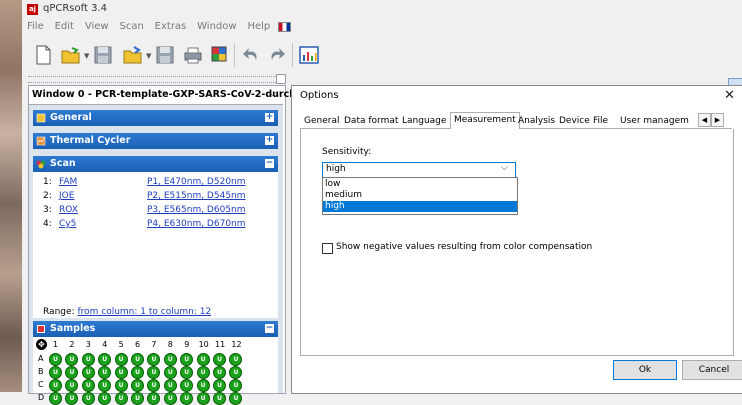  What do you see at coordinates (41, 344) in the screenshot?
I see `select-all-wells-button: ✥` at bounding box center [41, 344].